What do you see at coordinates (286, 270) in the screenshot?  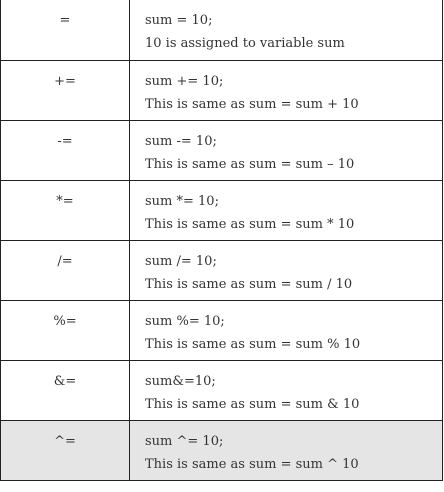 I see `description-cell: sum /= 10; This is same as sum = sum / 10` at bounding box center [286, 270].